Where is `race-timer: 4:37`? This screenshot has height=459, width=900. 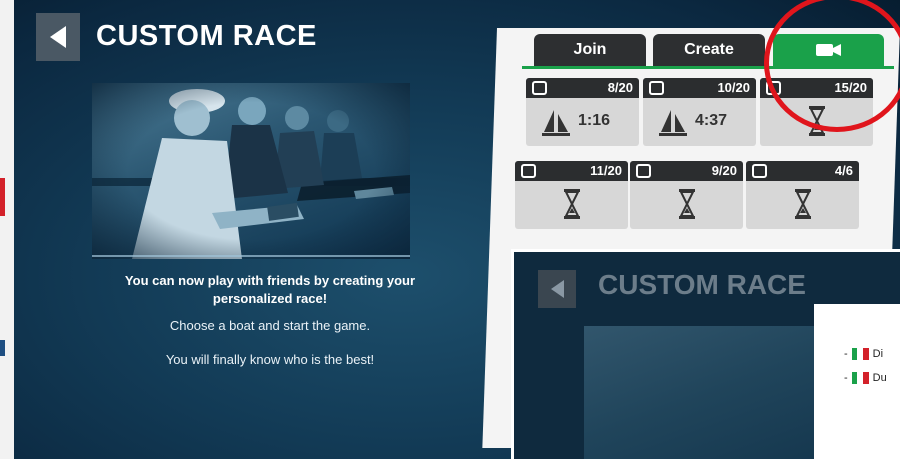
race-timer: 4:37 is located at coordinates (711, 120).